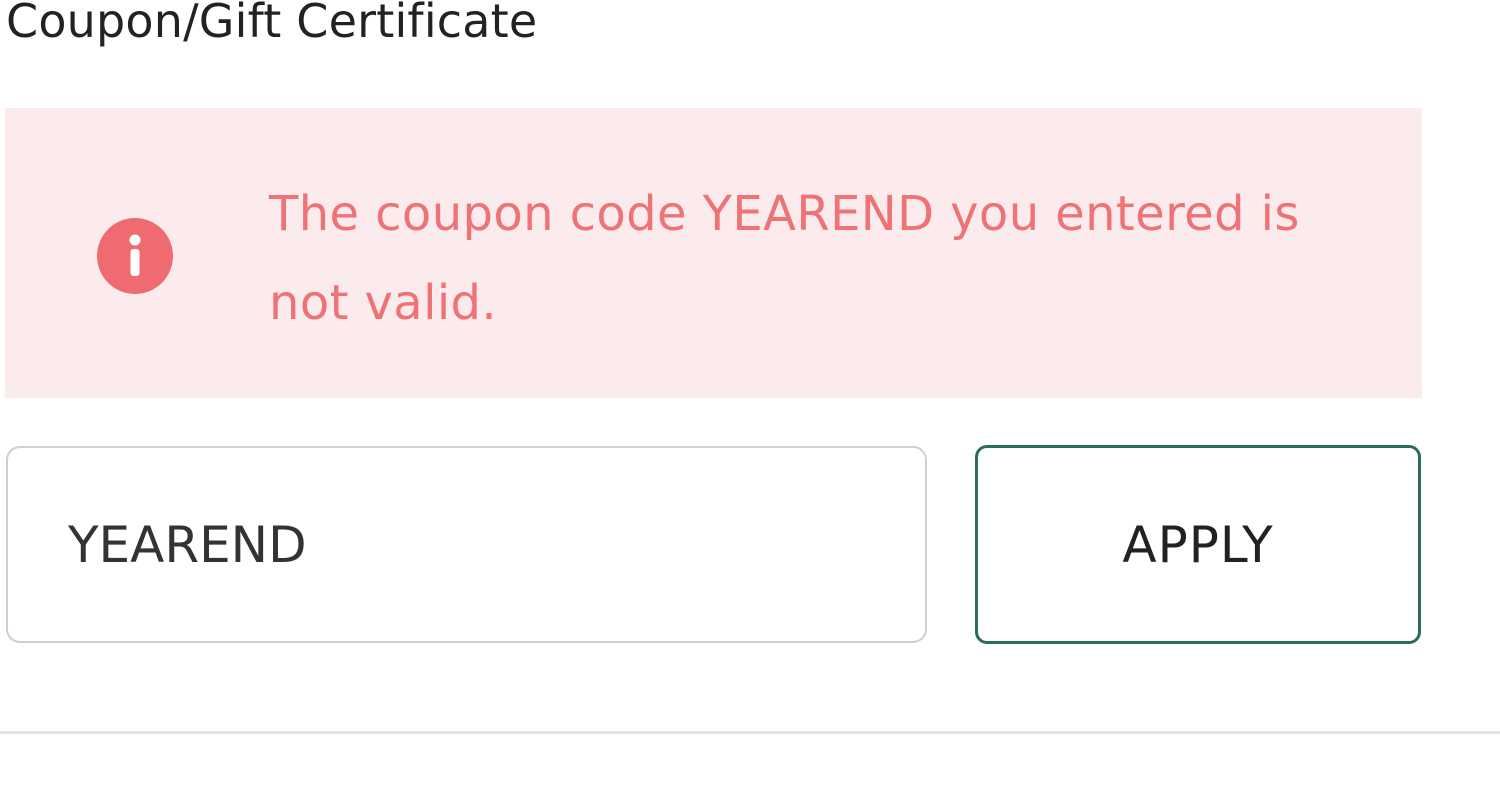 The height and width of the screenshot is (788, 1500). What do you see at coordinates (1198, 544) in the screenshot?
I see `apply-button: APPLY` at bounding box center [1198, 544].